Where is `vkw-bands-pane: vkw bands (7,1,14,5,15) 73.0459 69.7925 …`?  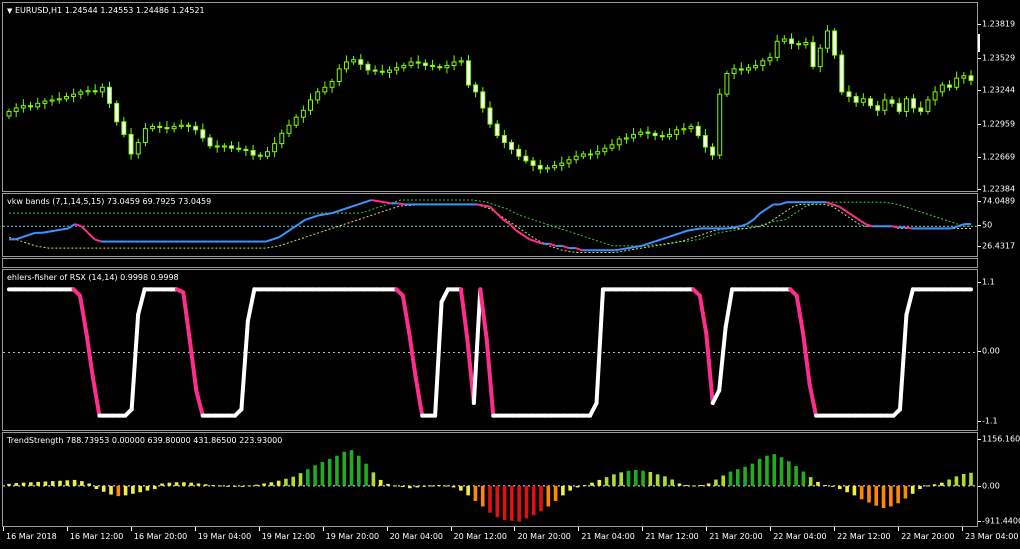 vkw-bands-pane: vkw bands (7,1,14,5,15) 73.0459 69.7925 … is located at coordinates (490, 225).